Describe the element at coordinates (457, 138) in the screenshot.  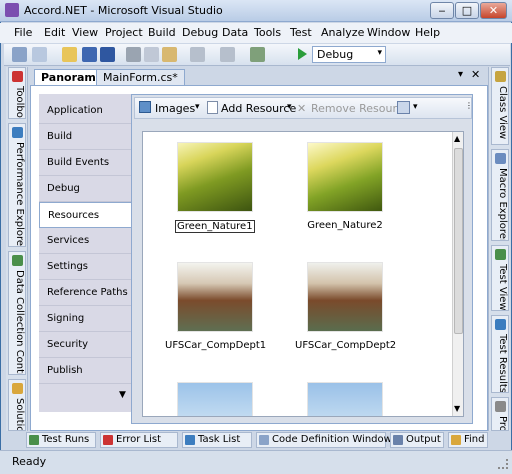
I see `scroll-up-icon: ▲` at that location.